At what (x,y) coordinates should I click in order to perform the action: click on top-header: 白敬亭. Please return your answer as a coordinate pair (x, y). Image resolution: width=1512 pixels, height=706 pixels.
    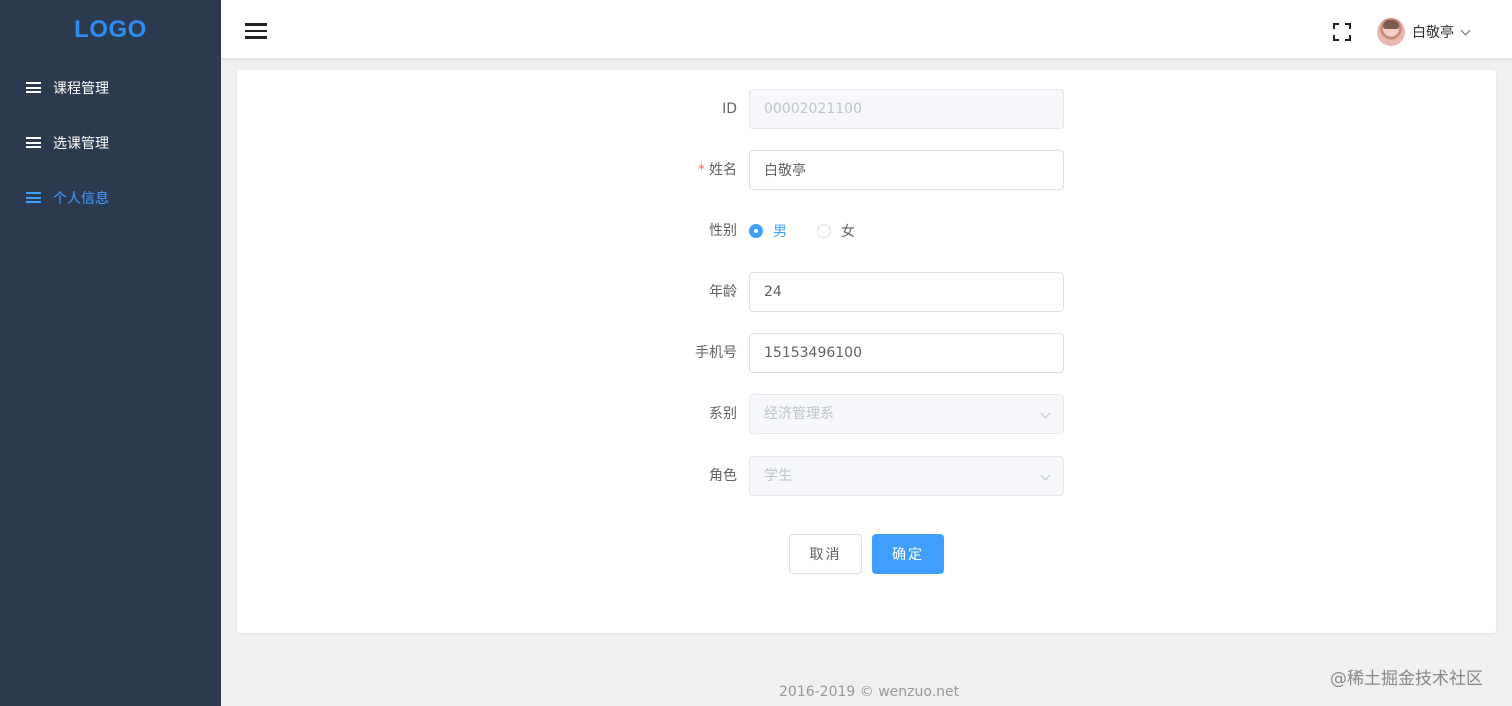
    Looking at the image, I should click on (866, 29).